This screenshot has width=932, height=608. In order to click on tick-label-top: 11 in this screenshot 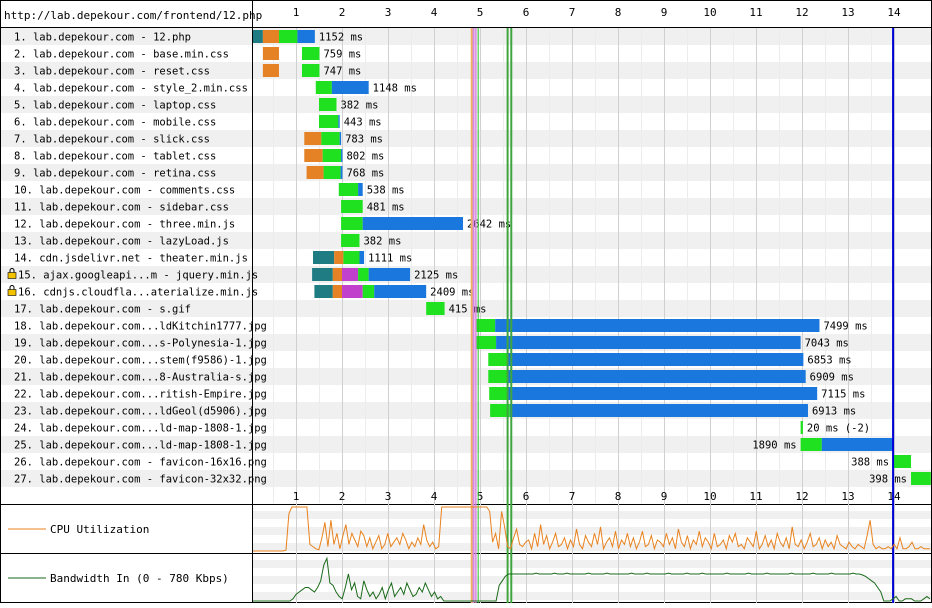, I will do `click(755, 12)`.